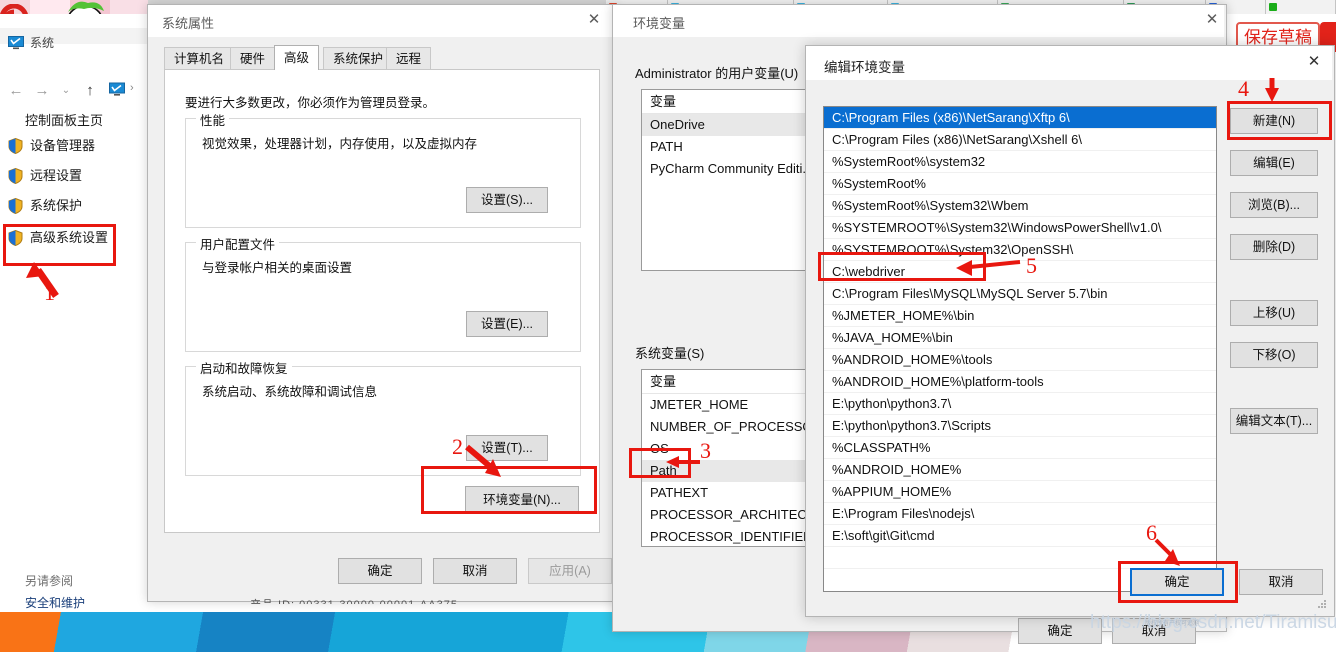 The width and height of the screenshot is (1336, 652). Describe the element at coordinates (63, 145) in the screenshot. I see `sidebar-item-label: 设备管理器` at that location.